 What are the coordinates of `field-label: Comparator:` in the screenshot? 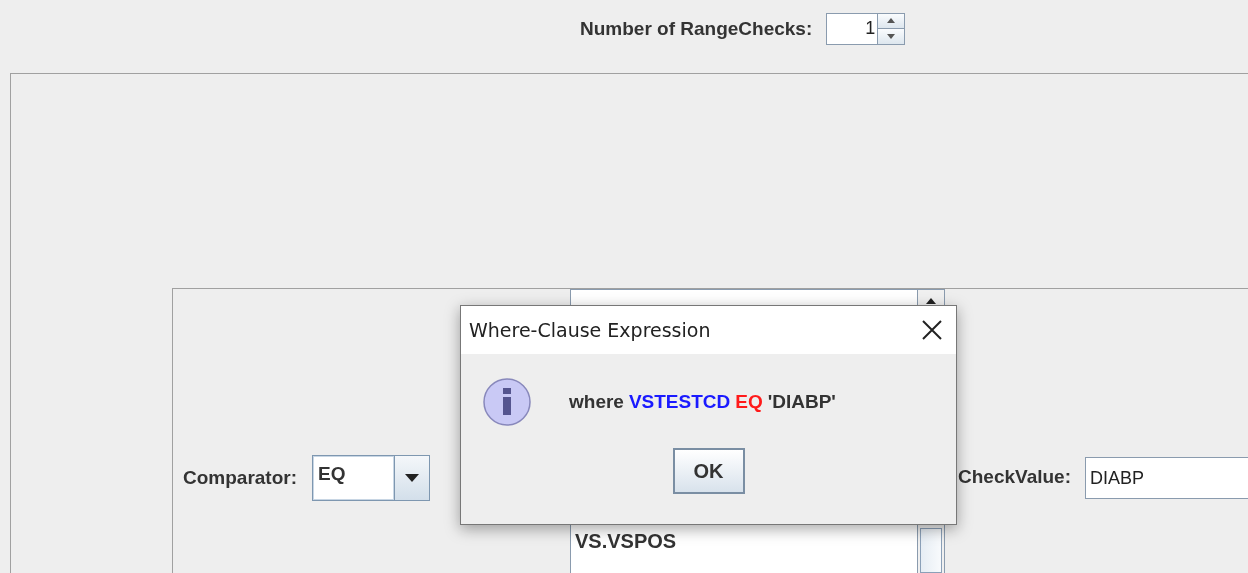 It's located at (240, 478).